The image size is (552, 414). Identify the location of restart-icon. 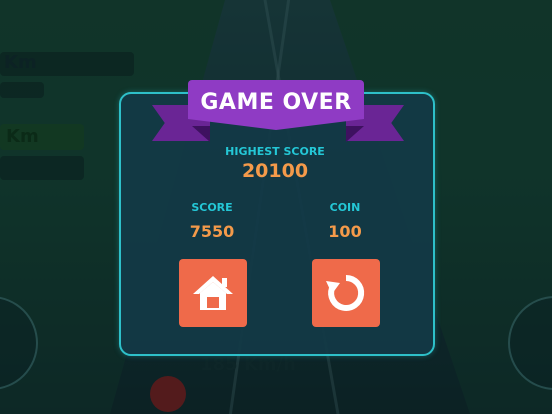
(345, 292).